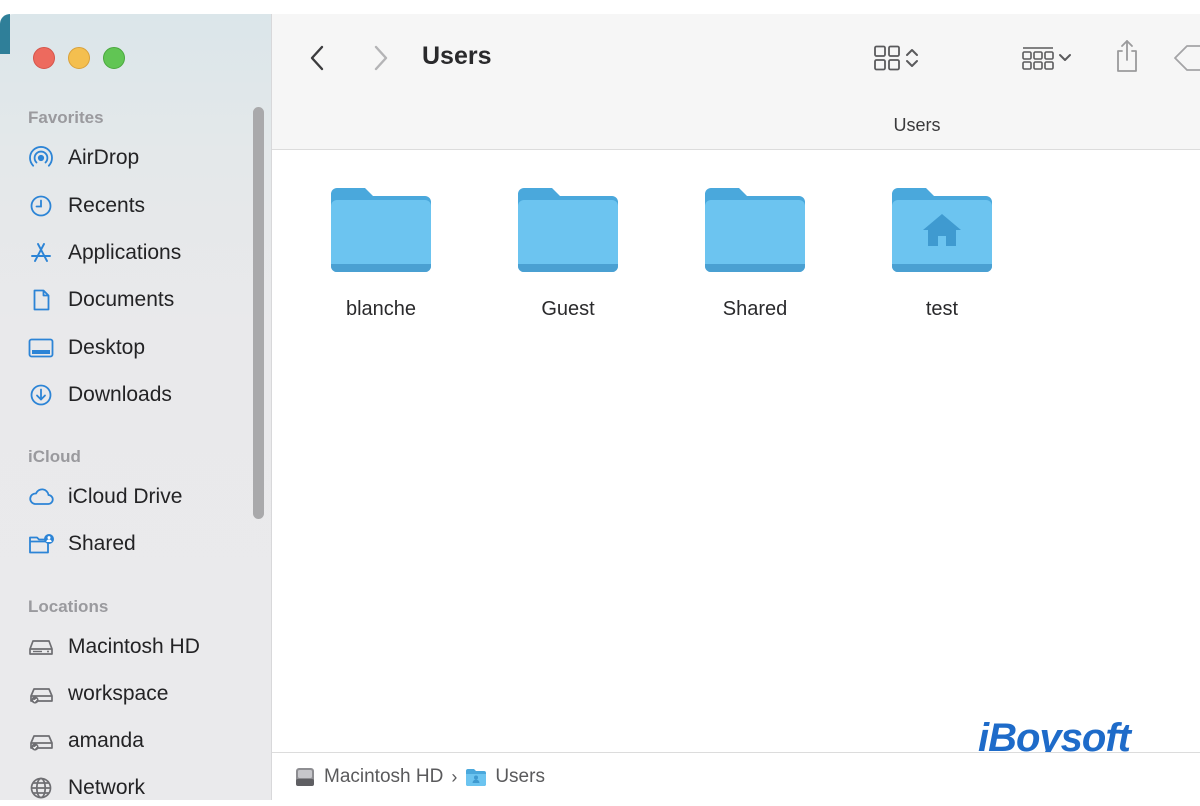  I want to click on sidebar-item-label: Network, so click(107, 787).